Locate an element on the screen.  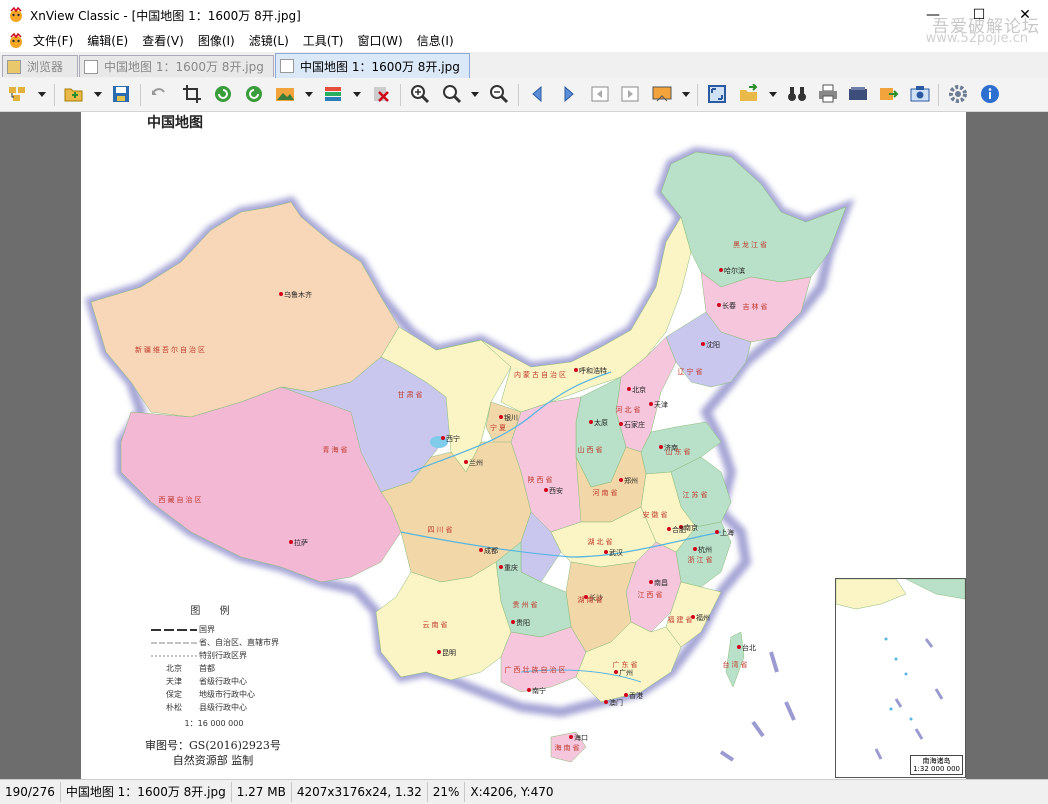
fullscreen-icon is located at coordinates (717, 94).